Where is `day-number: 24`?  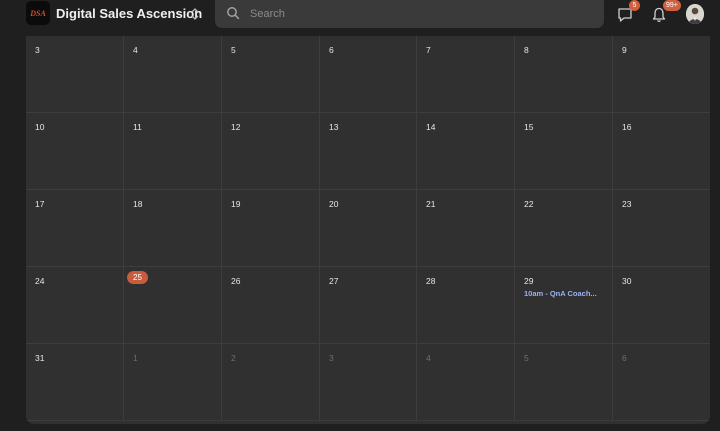 day-number: 24 is located at coordinates (40, 281).